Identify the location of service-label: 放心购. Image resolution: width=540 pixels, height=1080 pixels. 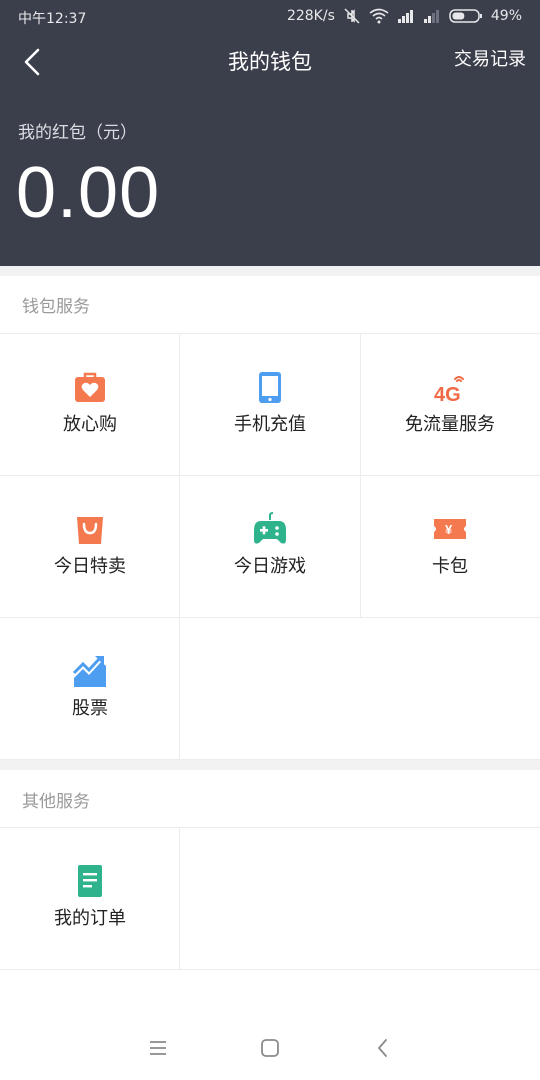
(90, 424).